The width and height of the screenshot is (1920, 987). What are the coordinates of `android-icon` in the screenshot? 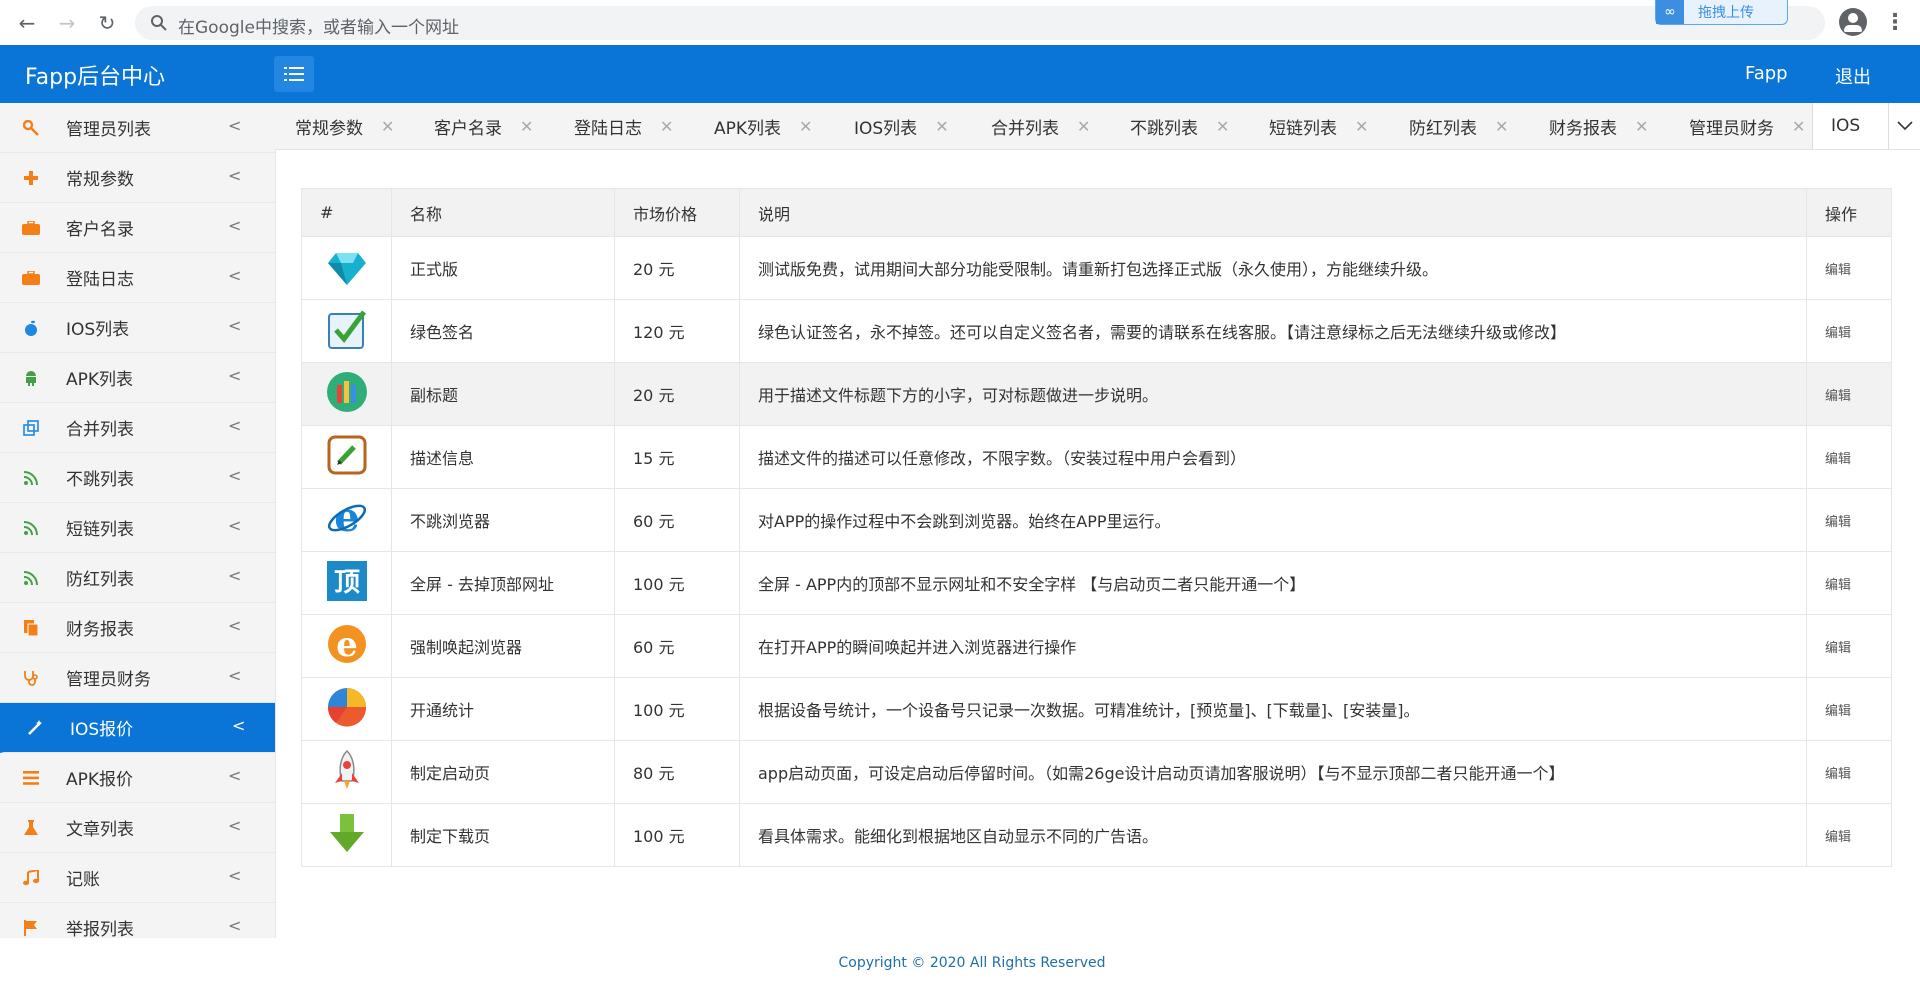 It's located at (31, 378).